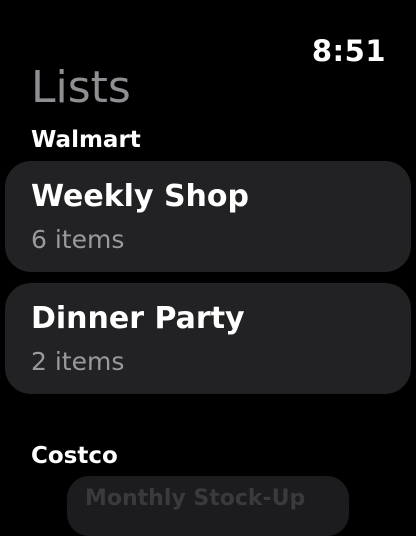  I want to click on section-header-costco: Costco, so click(74, 456).